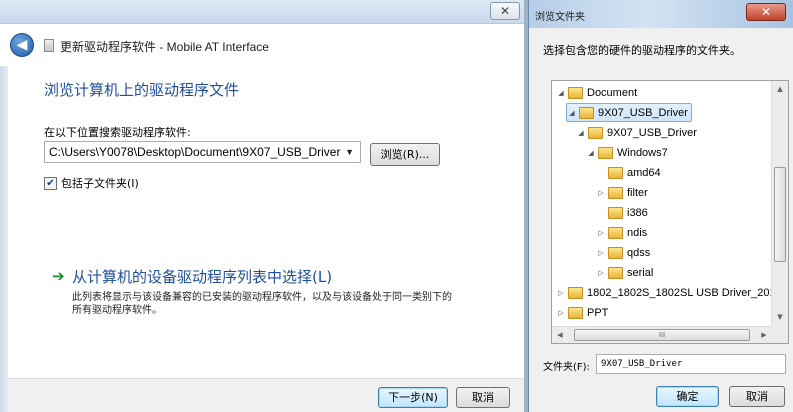 This screenshot has width=793, height=412. Describe the element at coordinates (560, 335) in the screenshot. I see `scroll-left-icon: ◀` at that location.